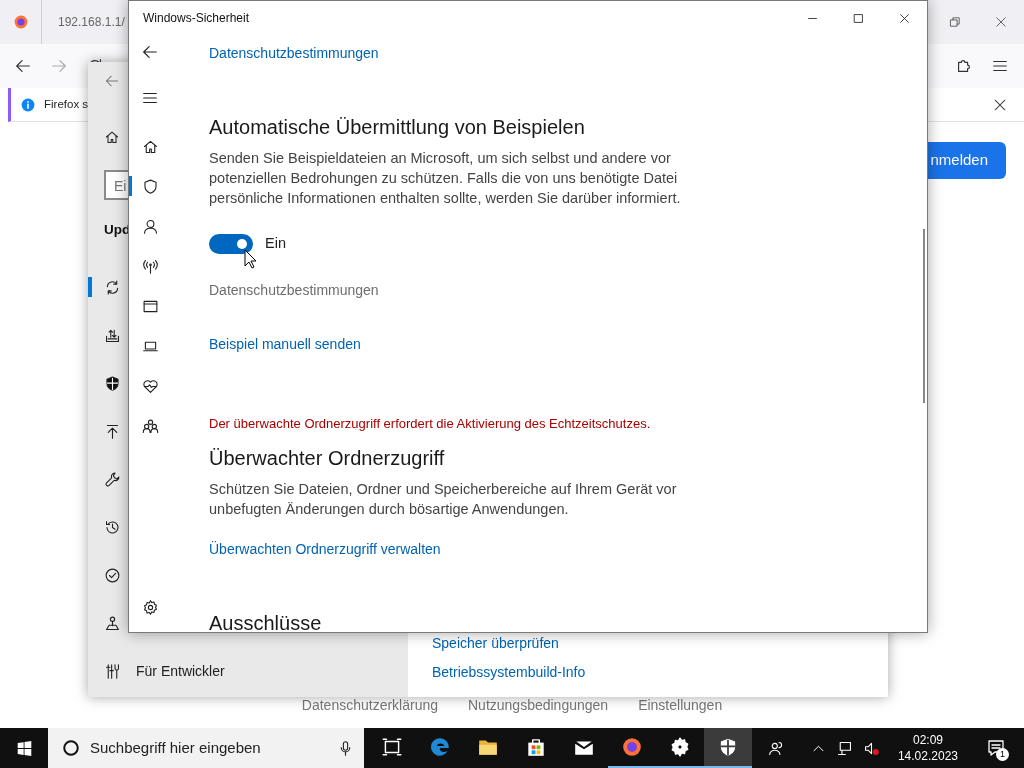  Describe the element at coordinates (397, 127) in the screenshot. I see `section-heading: Automatische Übermittlung von Beispielen` at that location.